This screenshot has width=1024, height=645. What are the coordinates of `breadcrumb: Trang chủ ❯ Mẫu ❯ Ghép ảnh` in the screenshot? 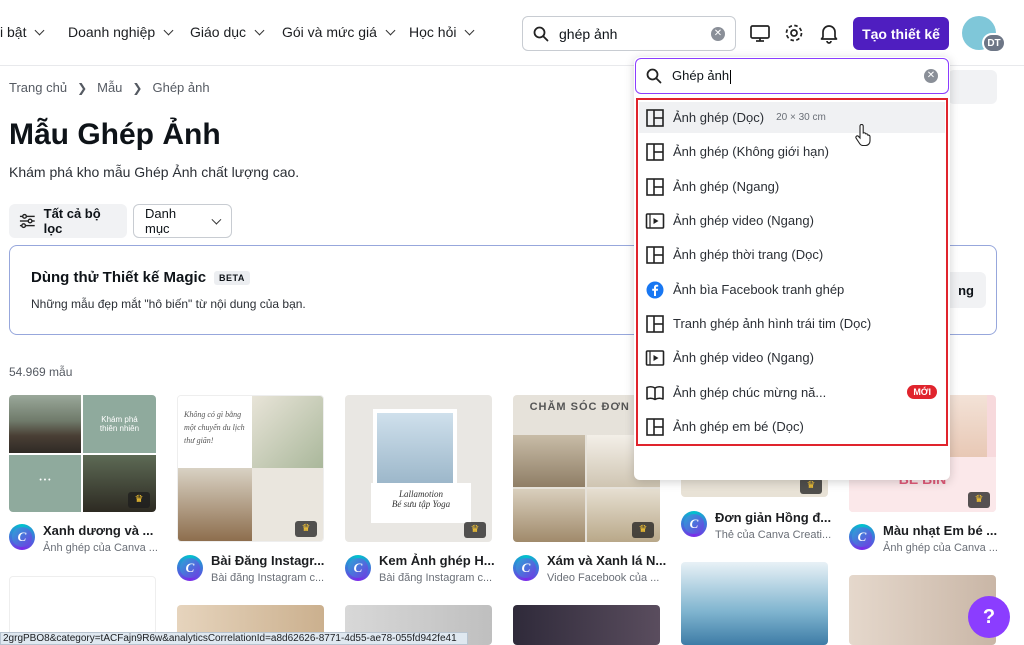 It's located at (109, 87).